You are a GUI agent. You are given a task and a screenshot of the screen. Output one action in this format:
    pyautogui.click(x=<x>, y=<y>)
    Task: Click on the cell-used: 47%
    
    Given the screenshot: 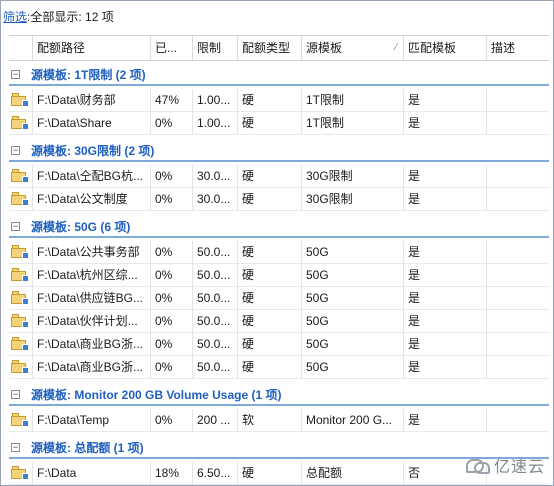 What is the action you would take?
    pyautogui.click(x=172, y=100)
    